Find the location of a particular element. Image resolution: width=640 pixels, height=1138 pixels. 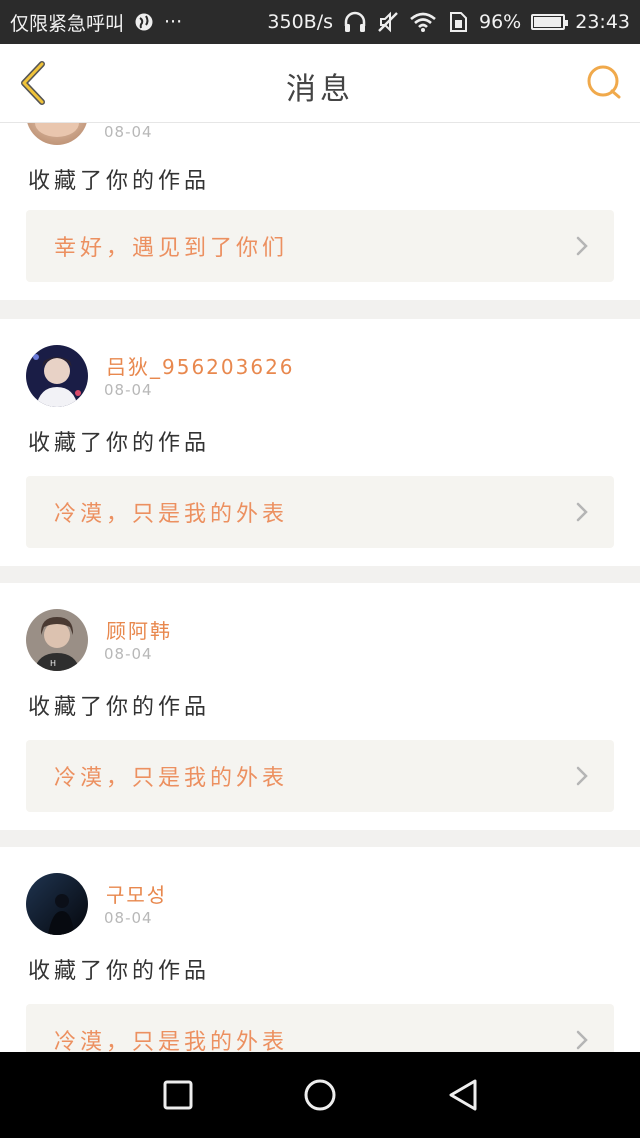

battery-icon is located at coordinates (550, 22).